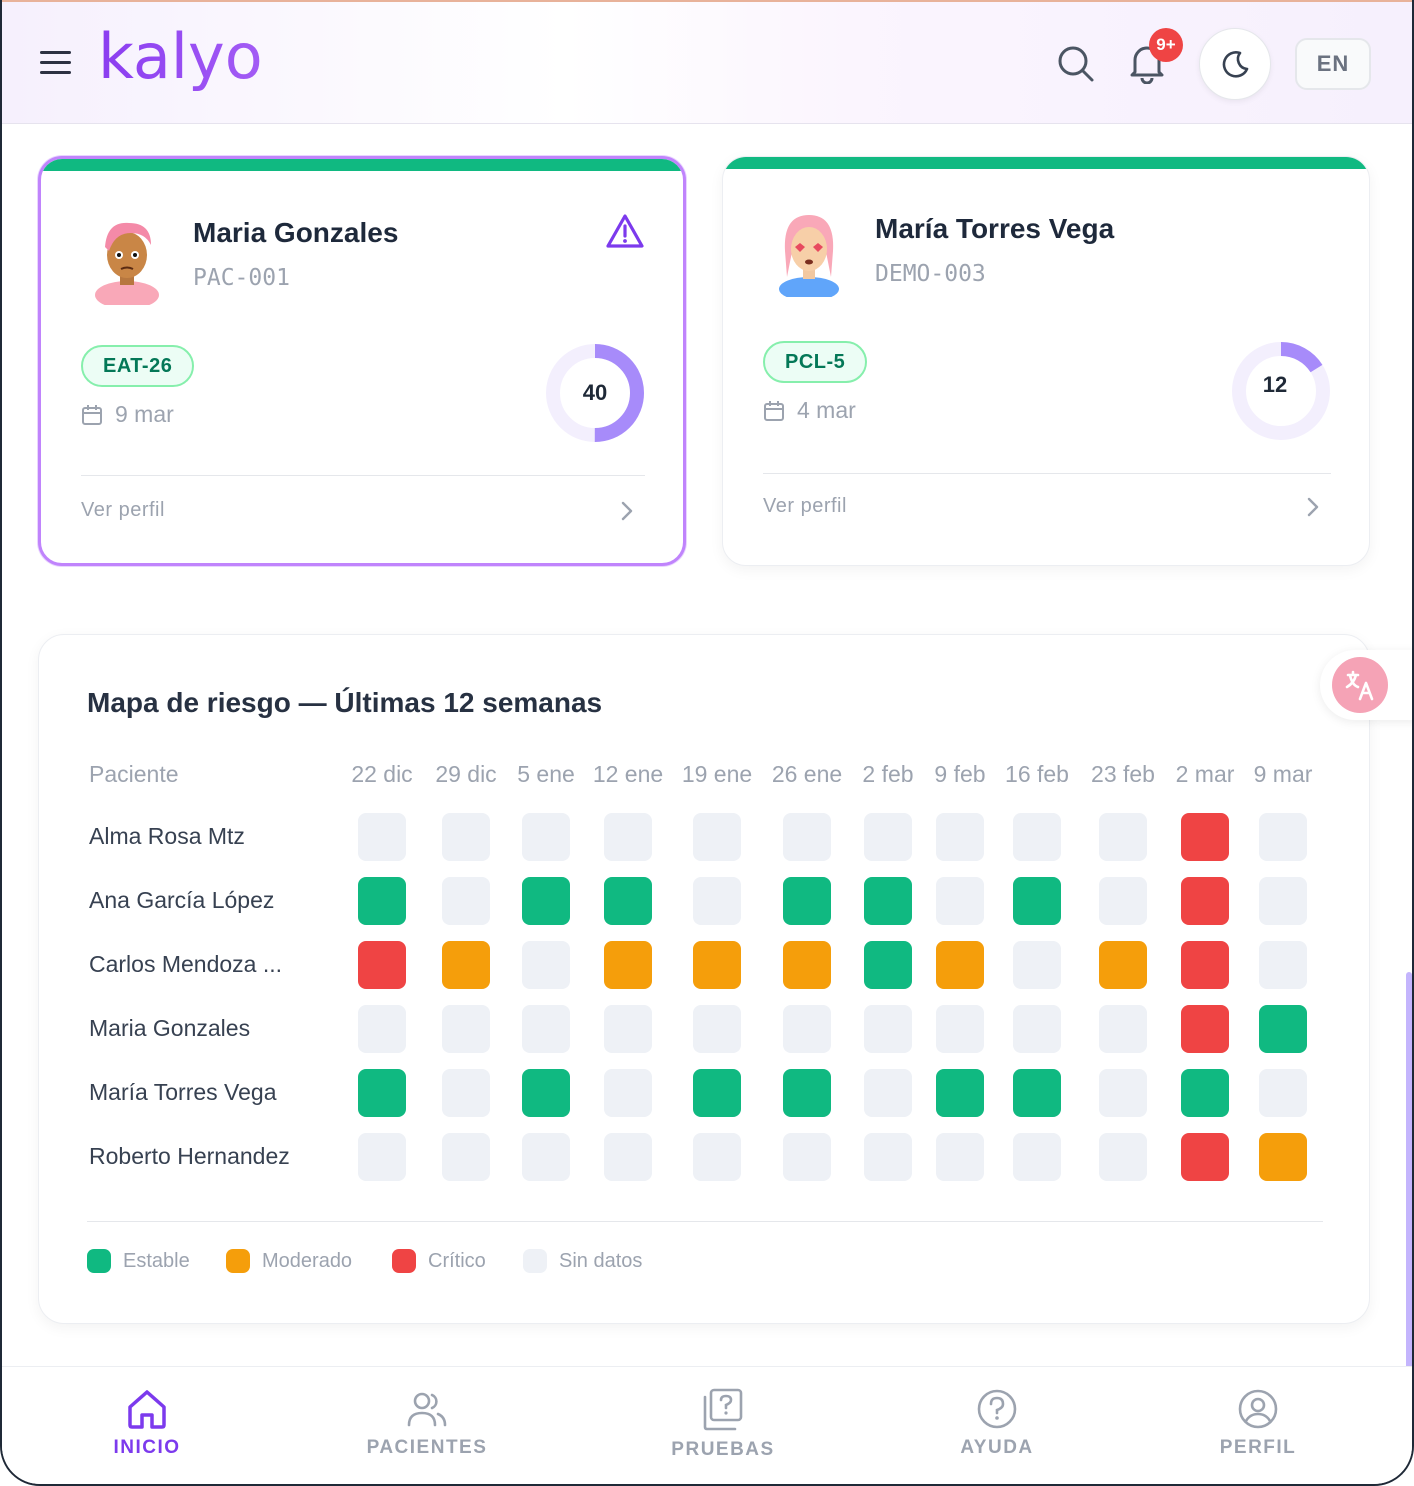 The image size is (1414, 1486). Describe the element at coordinates (56, 62) in the screenshot. I see `menu-icon` at that location.